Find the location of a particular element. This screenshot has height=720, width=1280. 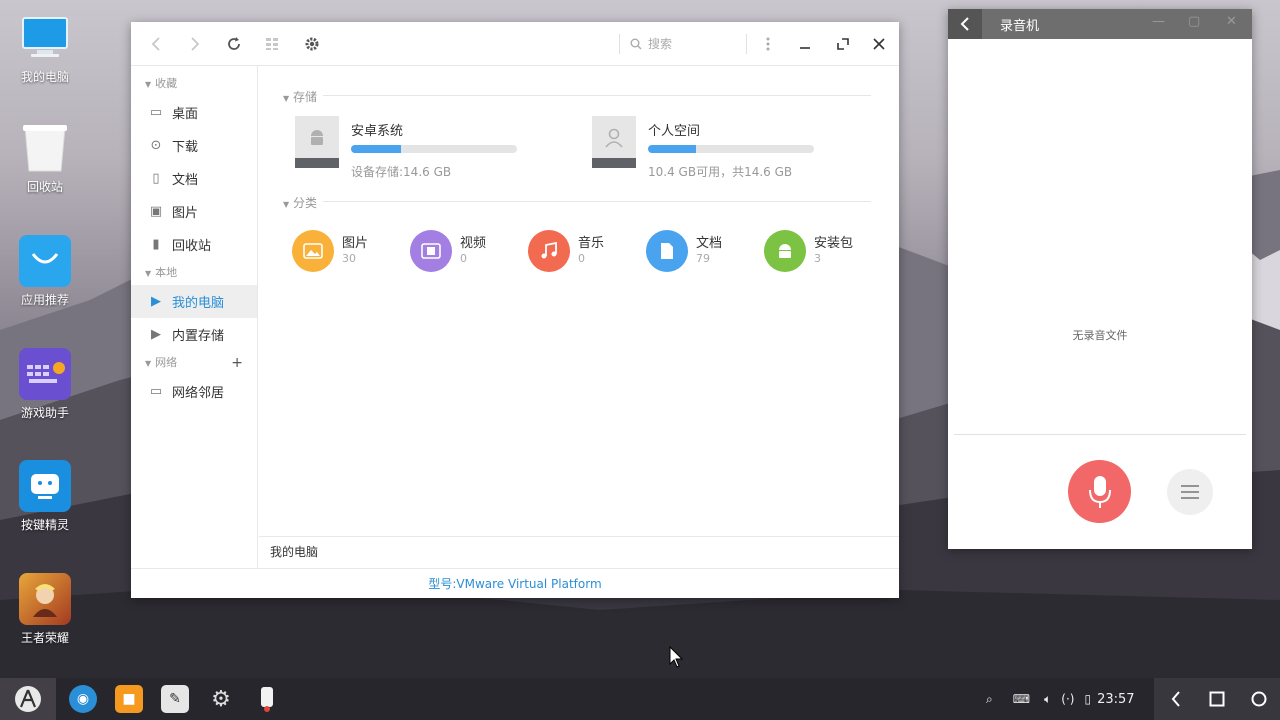

desktop-icon-honor-of-kings: 王者荣耀 is located at coordinates (45, 609).